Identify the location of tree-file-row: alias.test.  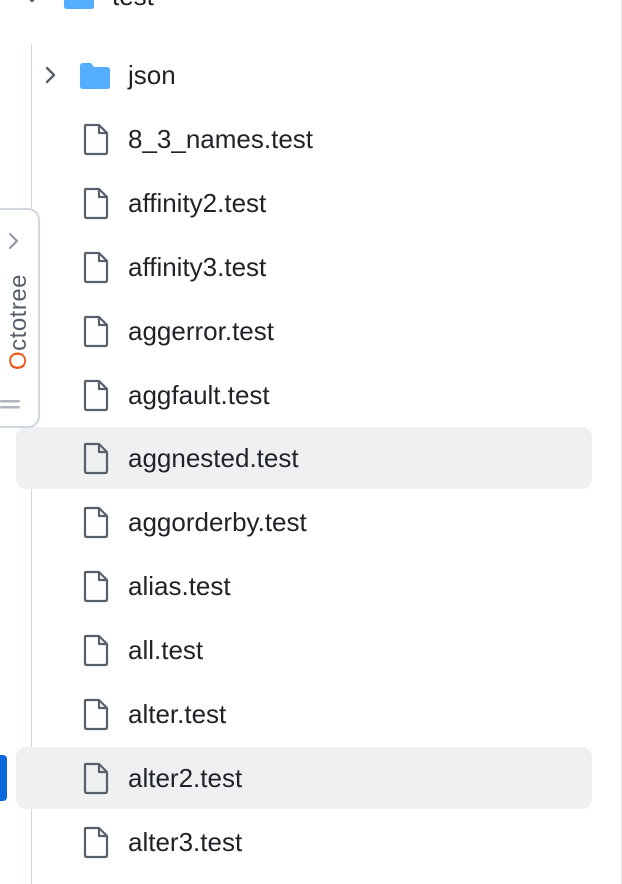
(304, 586).